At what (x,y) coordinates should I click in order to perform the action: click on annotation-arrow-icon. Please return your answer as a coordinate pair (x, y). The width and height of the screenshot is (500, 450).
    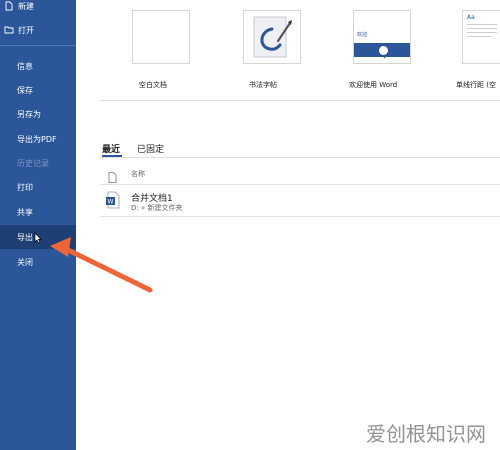
    Looking at the image, I should click on (101, 265).